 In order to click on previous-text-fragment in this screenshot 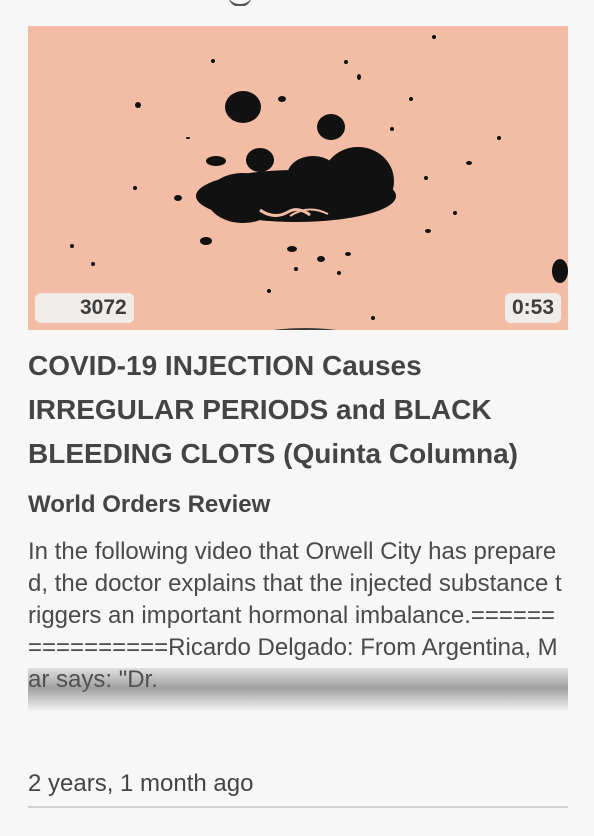, I will do `click(240, 3)`.